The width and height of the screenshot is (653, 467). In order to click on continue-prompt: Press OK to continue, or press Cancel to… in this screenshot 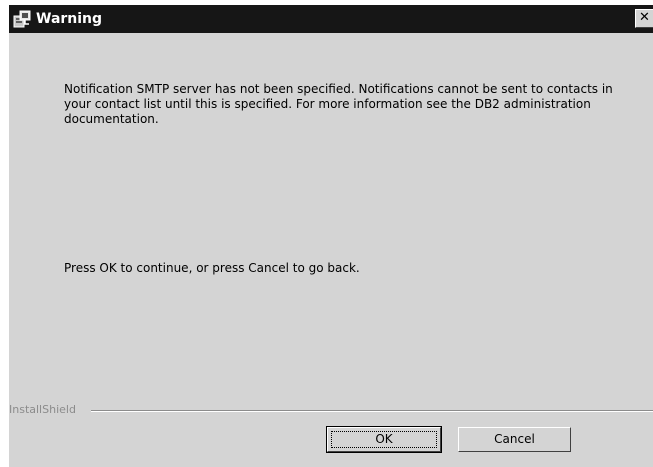, I will do `click(212, 268)`.